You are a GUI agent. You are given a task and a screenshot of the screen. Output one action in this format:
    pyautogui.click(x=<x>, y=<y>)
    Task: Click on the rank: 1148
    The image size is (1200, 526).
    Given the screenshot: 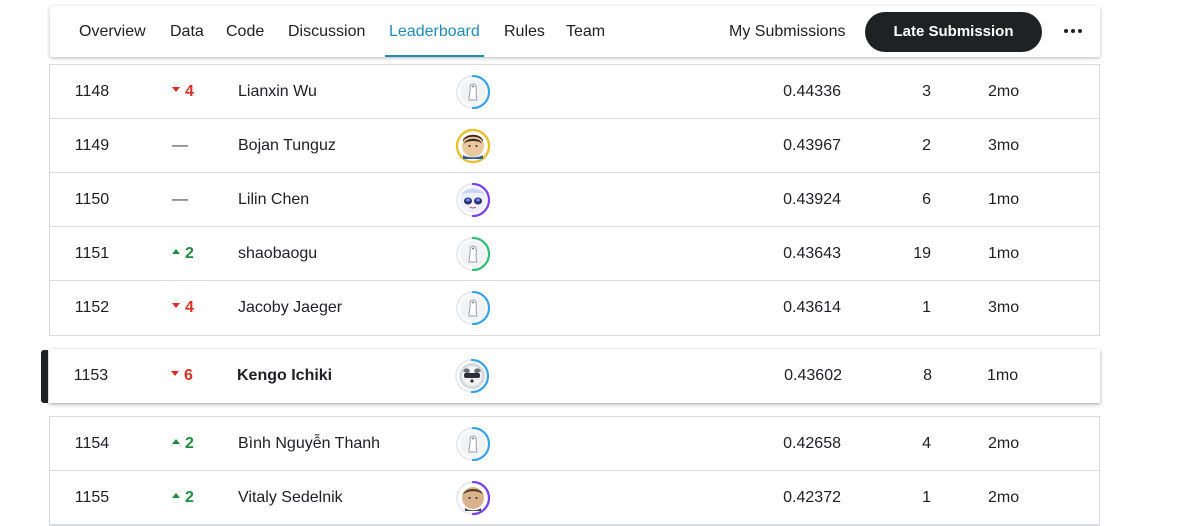 What is the action you would take?
    pyautogui.click(x=92, y=91)
    